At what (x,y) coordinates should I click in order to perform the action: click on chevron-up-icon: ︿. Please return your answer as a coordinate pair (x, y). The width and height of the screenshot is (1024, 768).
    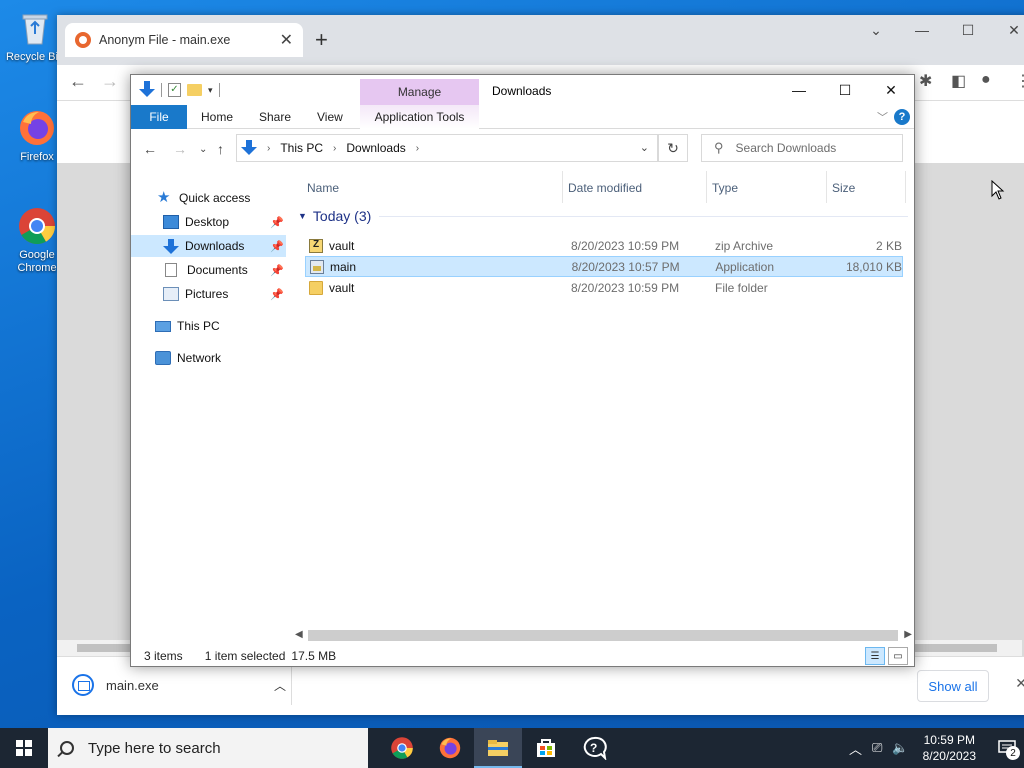
    Looking at the image, I should click on (280, 685).